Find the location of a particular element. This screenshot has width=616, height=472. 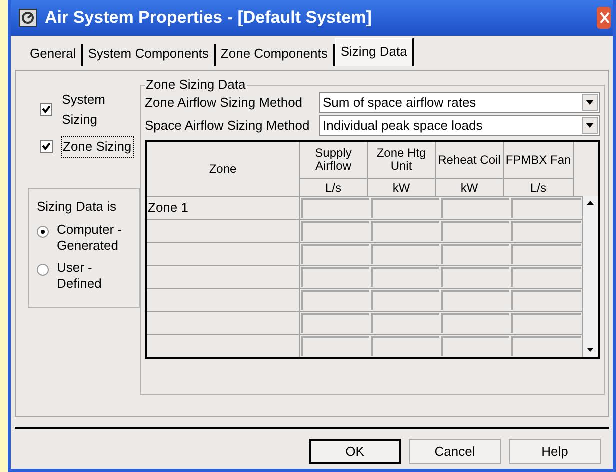

dropdown: Sum of space airflow rates is located at coordinates (459, 102).